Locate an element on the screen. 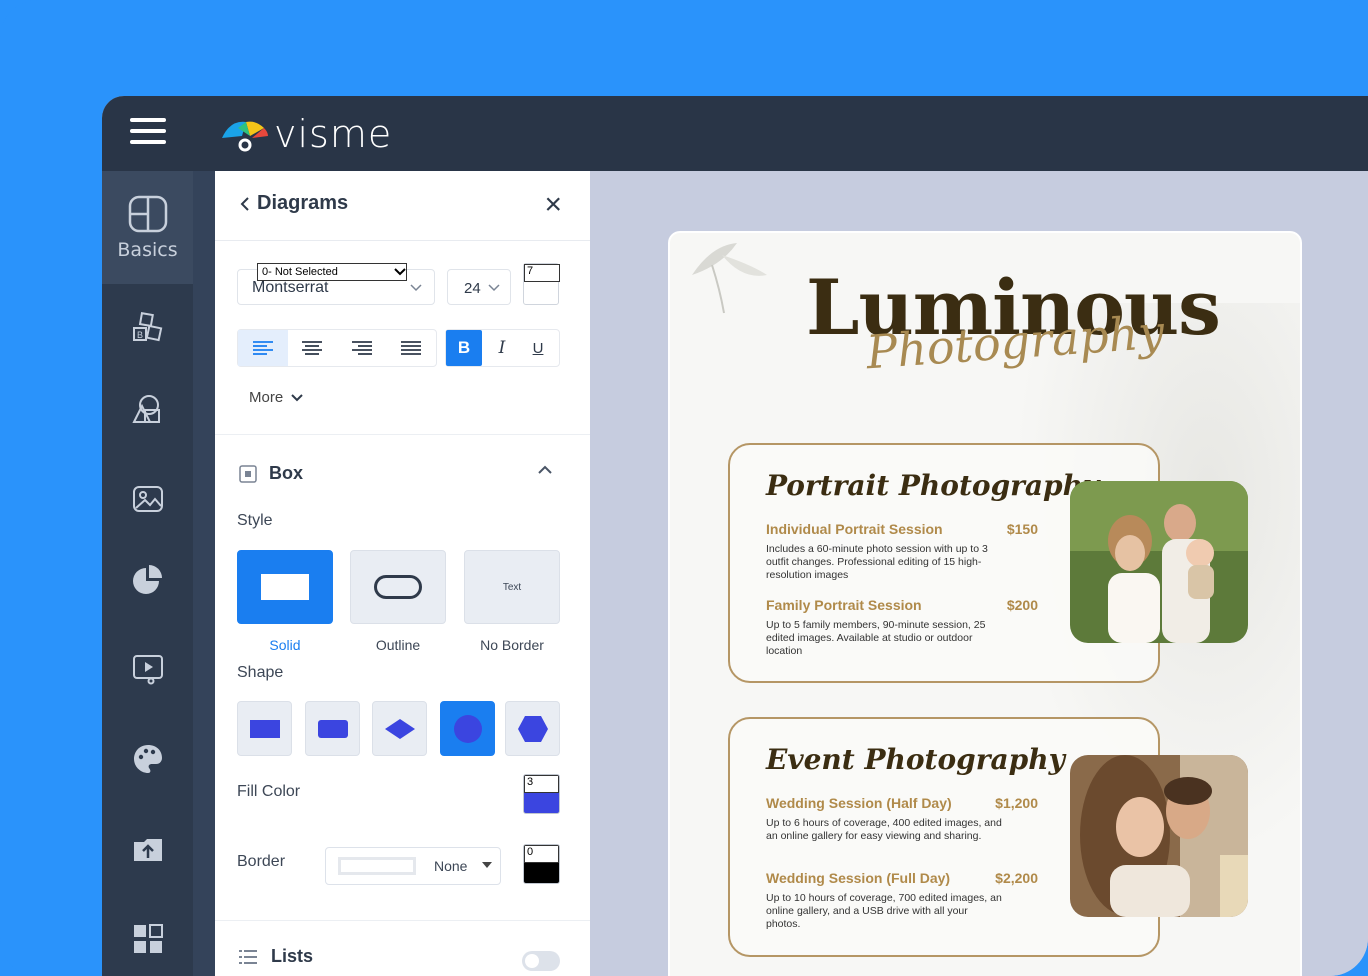  video-icon is located at coordinates (147, 670).